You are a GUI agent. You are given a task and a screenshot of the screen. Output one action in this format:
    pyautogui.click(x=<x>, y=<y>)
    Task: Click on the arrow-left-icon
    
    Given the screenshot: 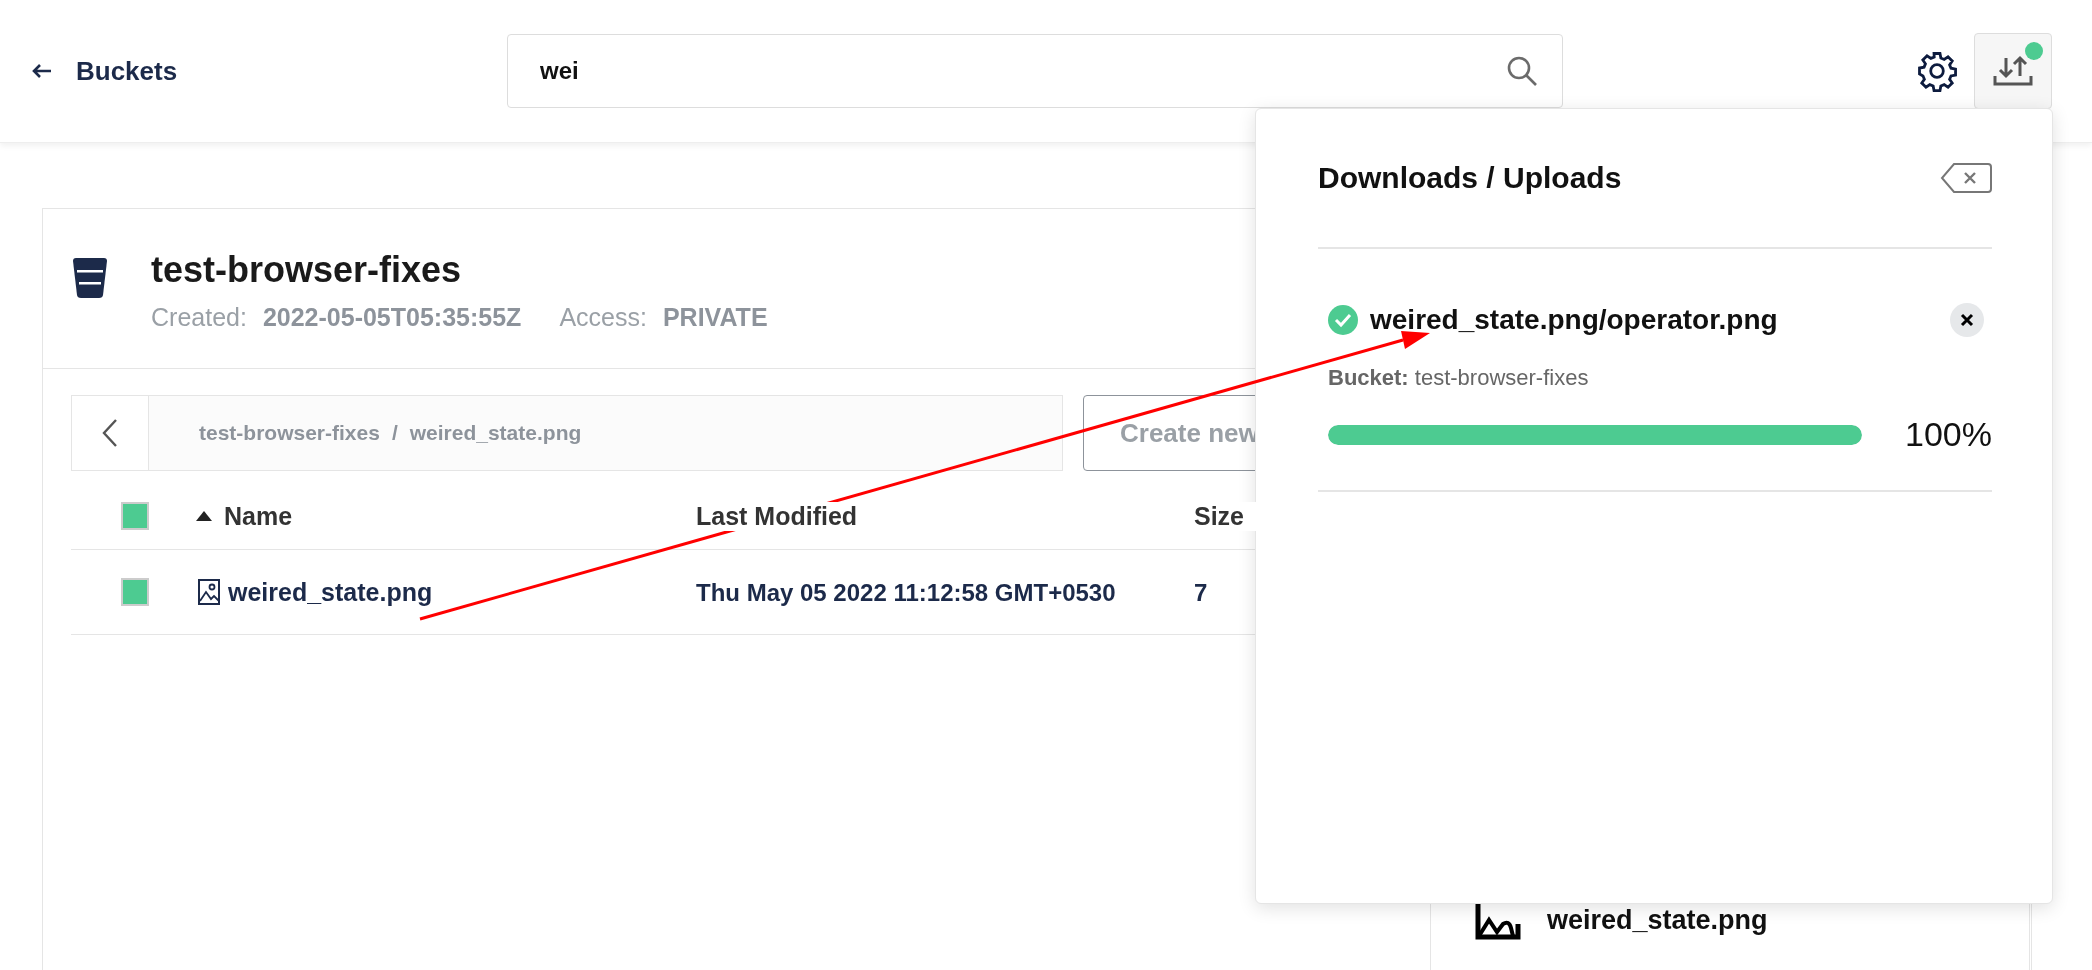 What is the action you would take?
    pyautogui.click(x=42, y=71)
    